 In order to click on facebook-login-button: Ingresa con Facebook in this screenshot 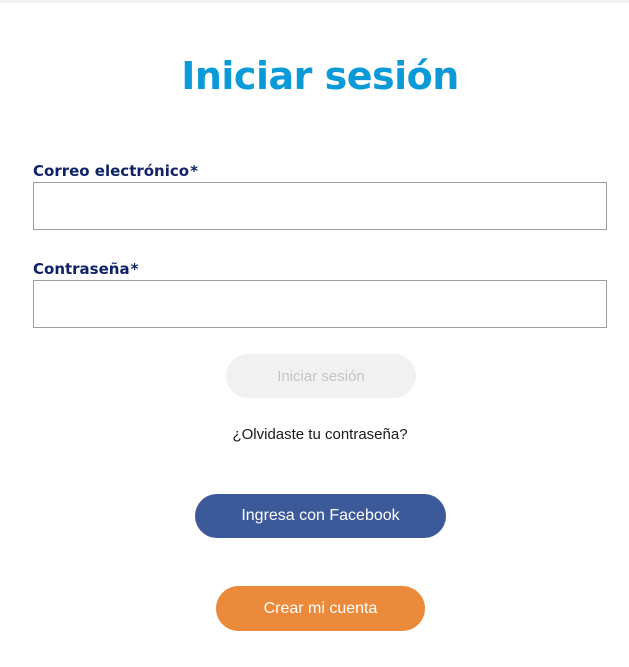, I will do `click(320, 516)`.